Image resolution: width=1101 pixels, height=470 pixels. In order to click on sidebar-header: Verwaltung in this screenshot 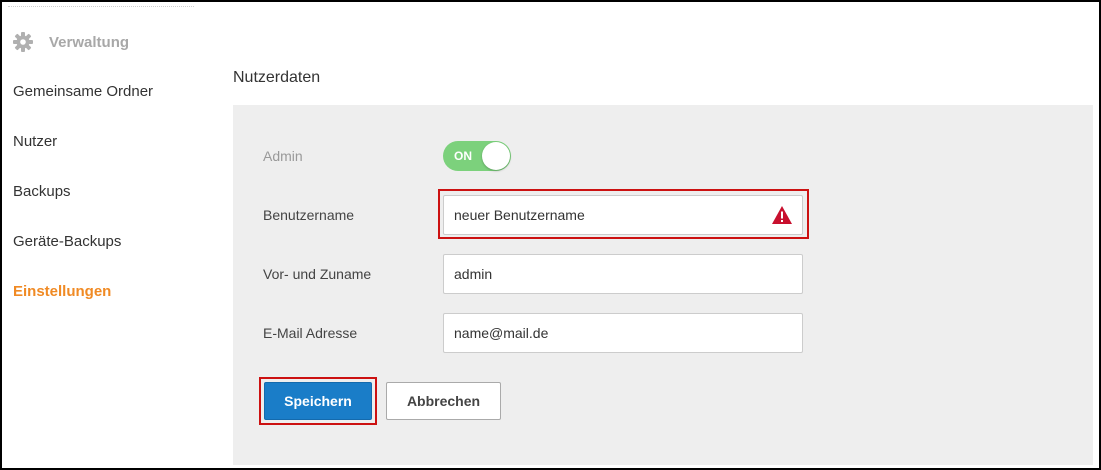, I will do `click(71, 42)`.